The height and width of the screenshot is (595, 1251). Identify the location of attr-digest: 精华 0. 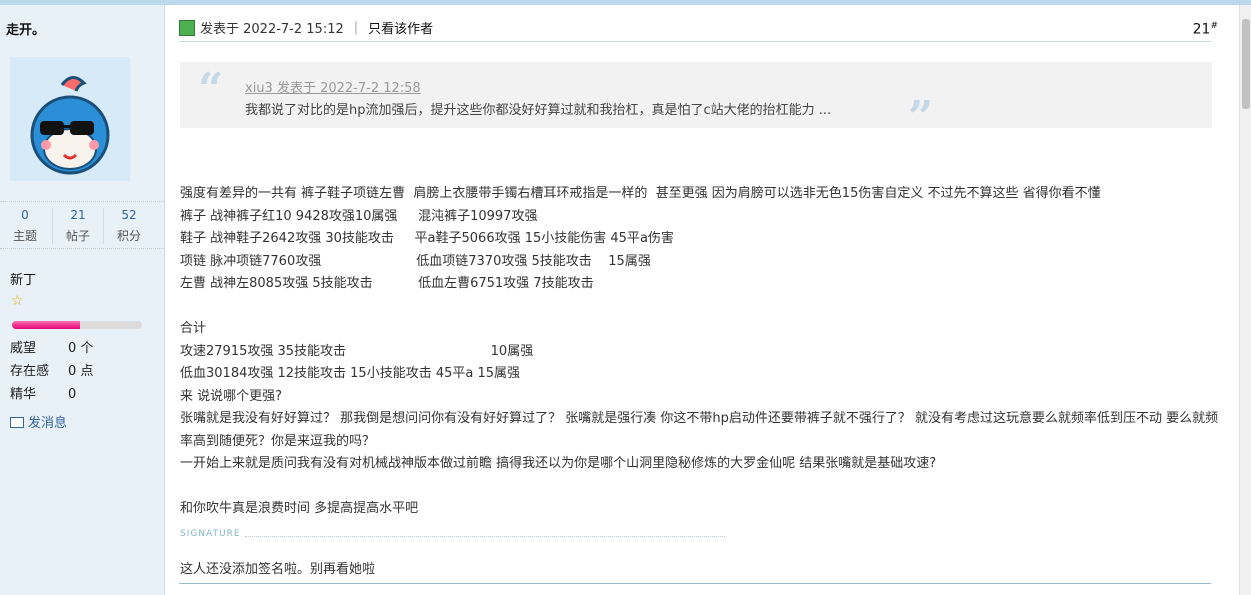
(43, 392).